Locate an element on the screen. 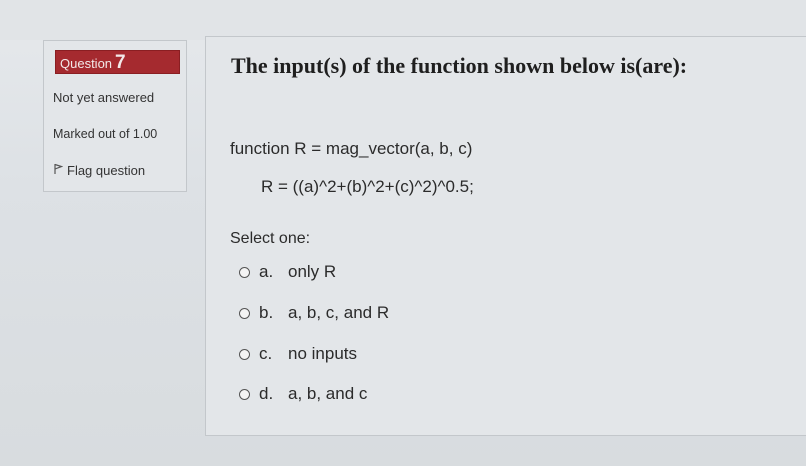  flag-question-label: Flag question is located at coordinates (106, 170).